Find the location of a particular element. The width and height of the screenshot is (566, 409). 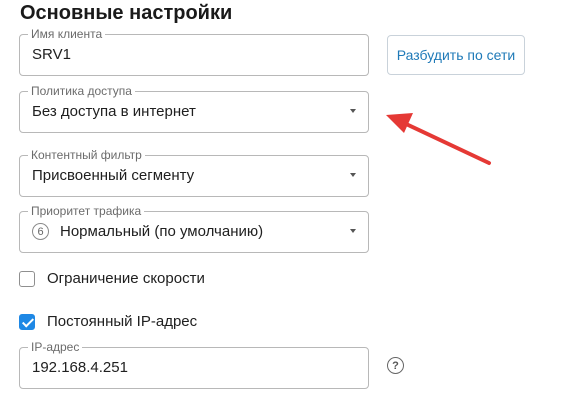

static-ip-label: Постоянный IP-адрес is located at coordinates (122, 321).